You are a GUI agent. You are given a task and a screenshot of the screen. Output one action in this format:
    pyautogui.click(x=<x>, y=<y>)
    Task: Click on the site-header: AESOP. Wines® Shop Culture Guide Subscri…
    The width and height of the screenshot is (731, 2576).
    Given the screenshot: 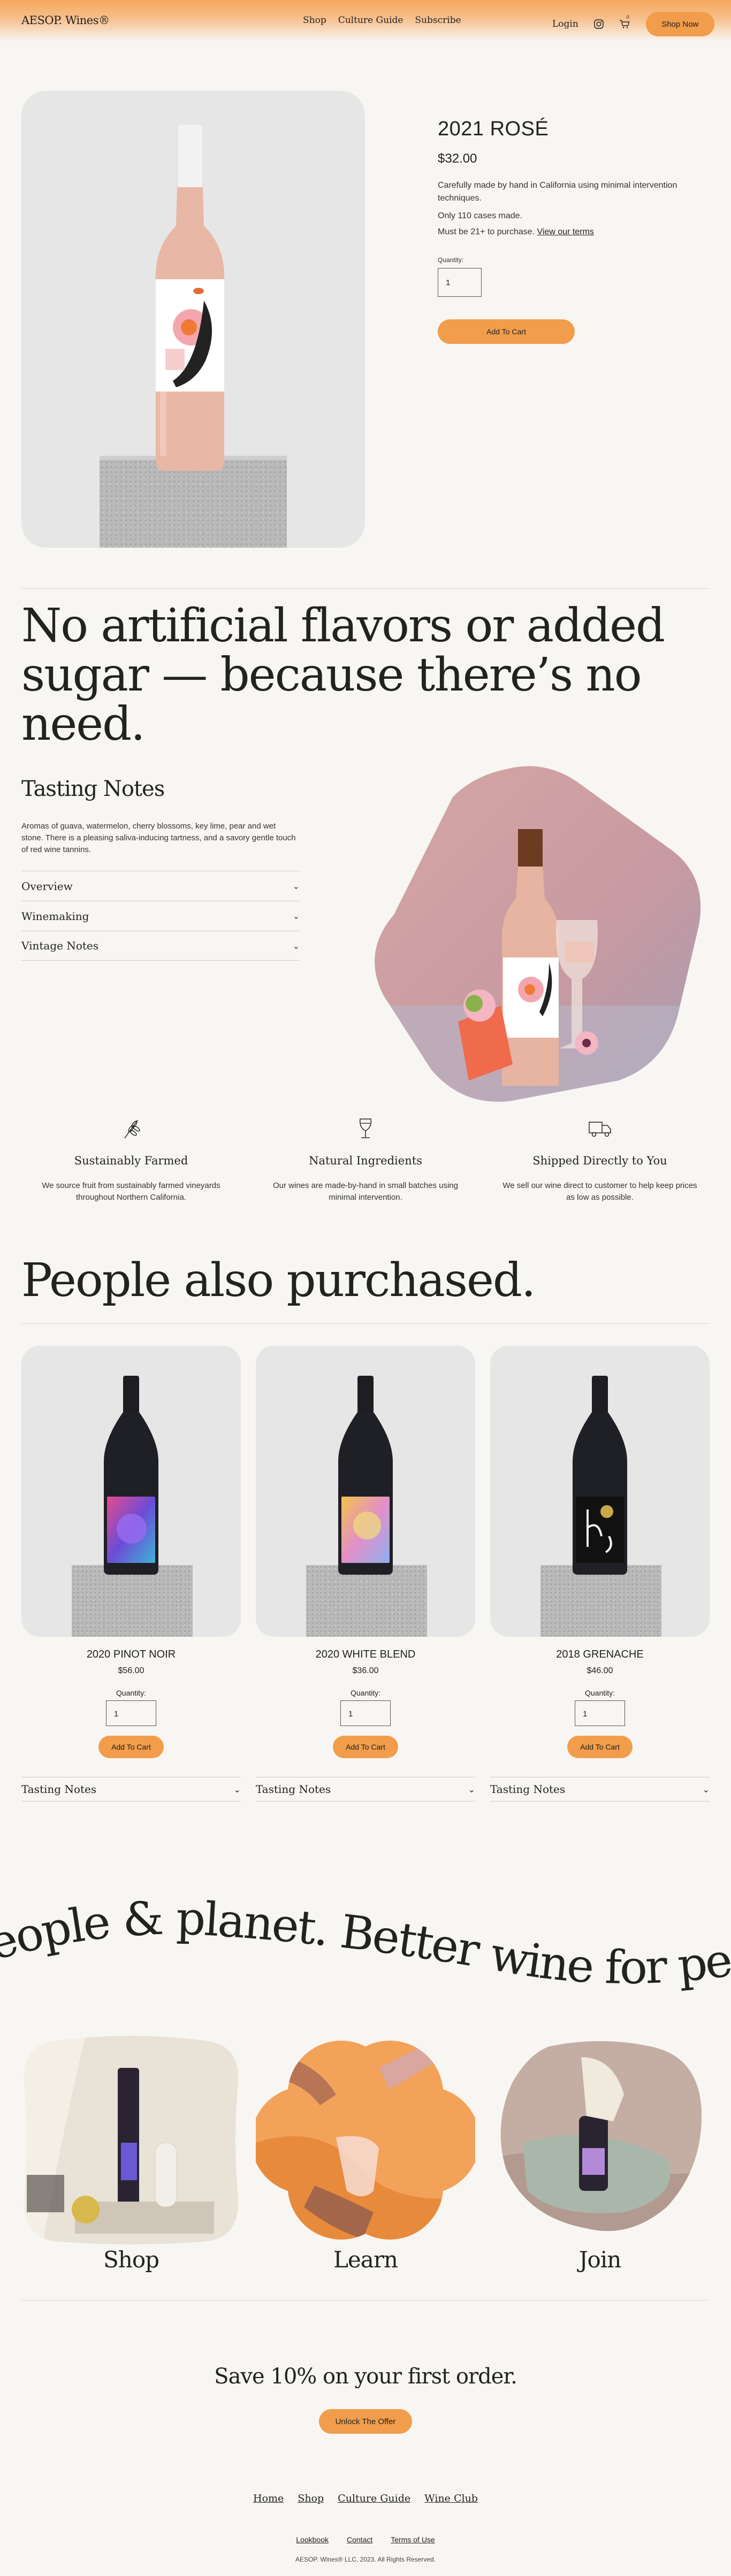 What is the action you would take?
    pyautogui.click(x=365, y=21)
    